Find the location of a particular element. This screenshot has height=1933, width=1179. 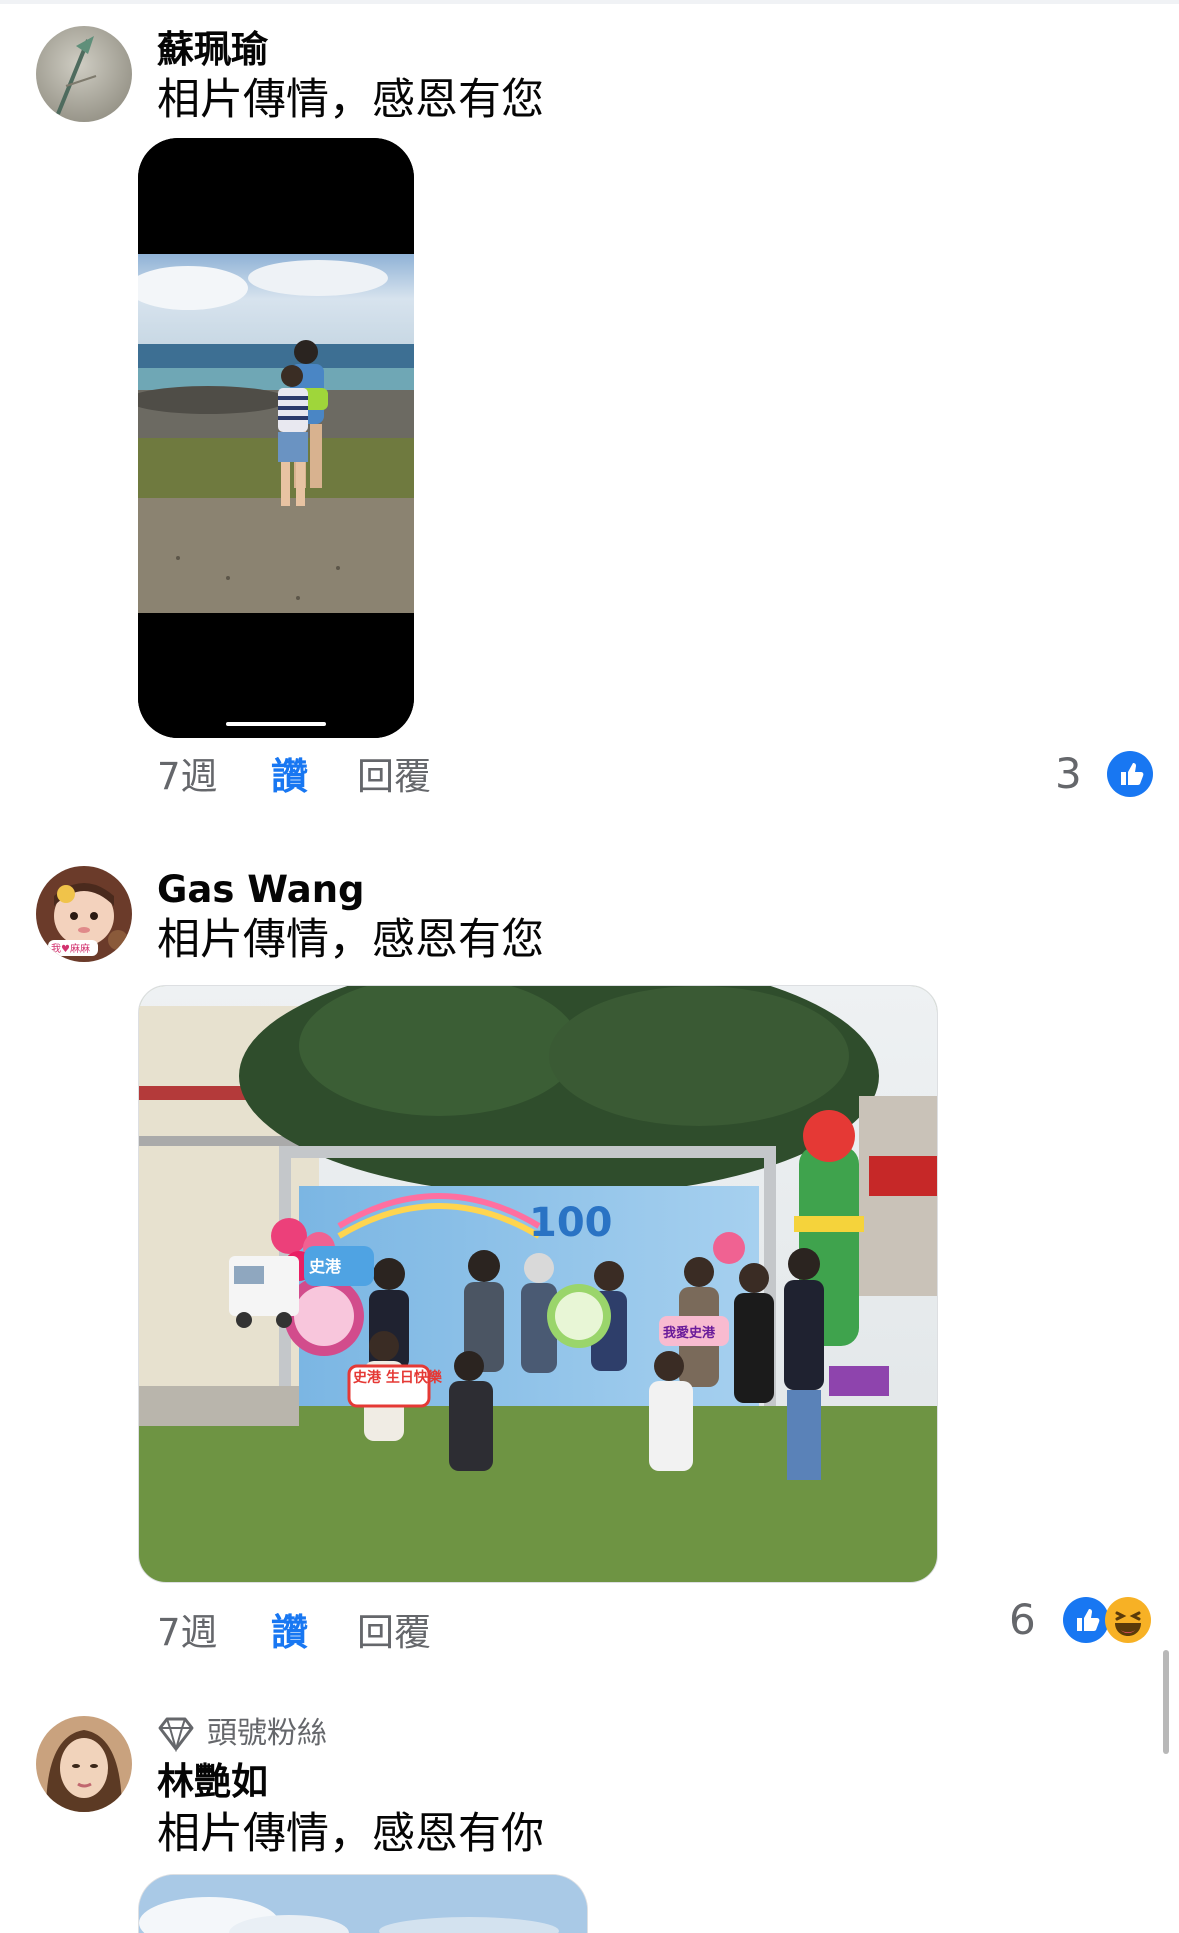

reaction-summary: 3 is located at coordinates (1105, 774).